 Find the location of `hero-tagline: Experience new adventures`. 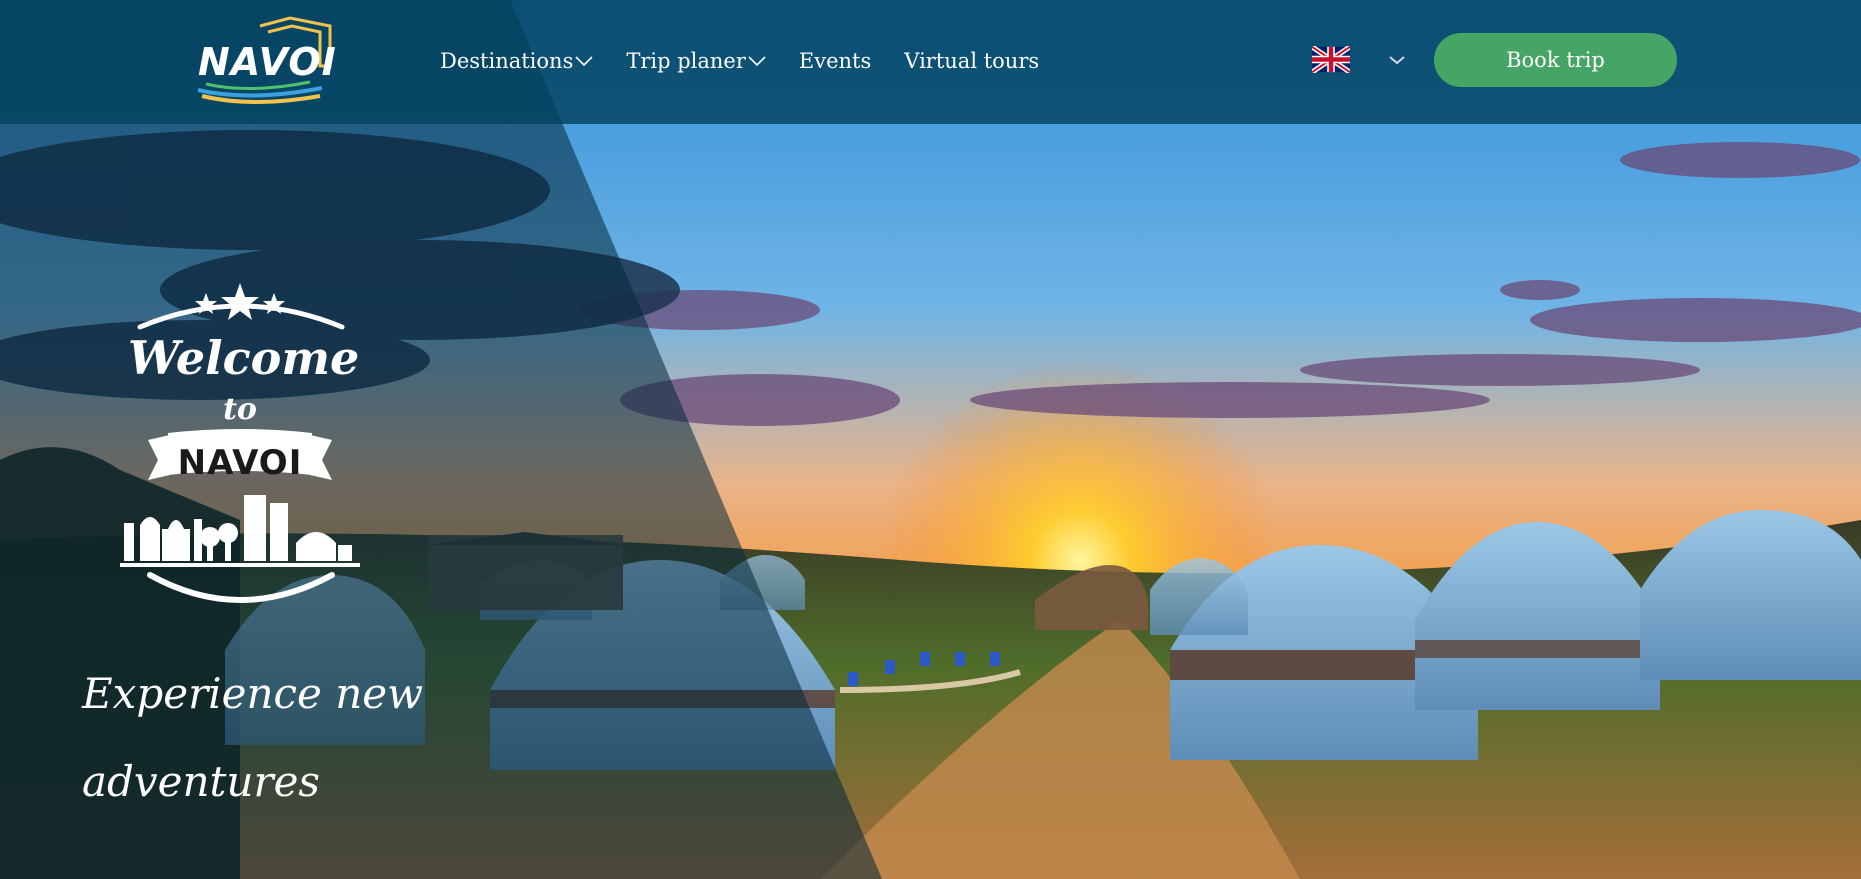

hero-tagline: Experience new adventures is located at coordinates (292, 738).